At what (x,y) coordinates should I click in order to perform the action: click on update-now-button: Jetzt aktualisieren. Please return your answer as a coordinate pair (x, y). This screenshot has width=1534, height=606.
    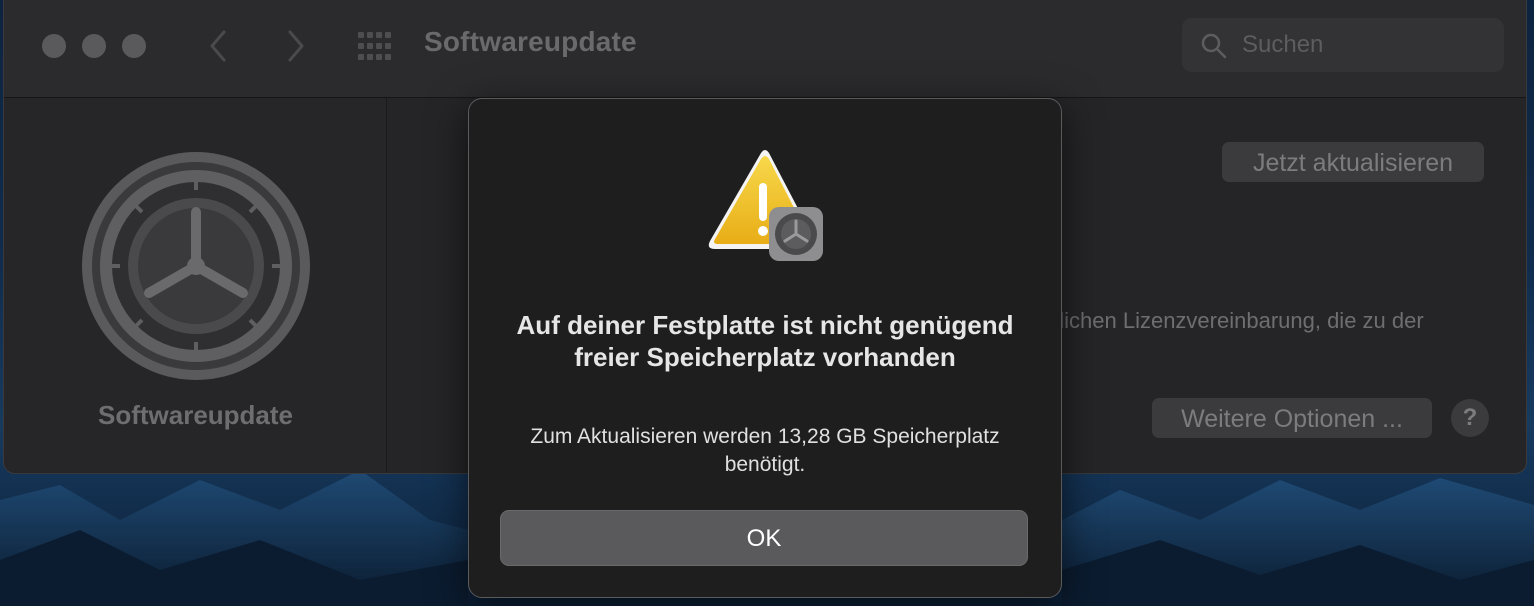
    Looking at the image, I should click on (1353, 162).